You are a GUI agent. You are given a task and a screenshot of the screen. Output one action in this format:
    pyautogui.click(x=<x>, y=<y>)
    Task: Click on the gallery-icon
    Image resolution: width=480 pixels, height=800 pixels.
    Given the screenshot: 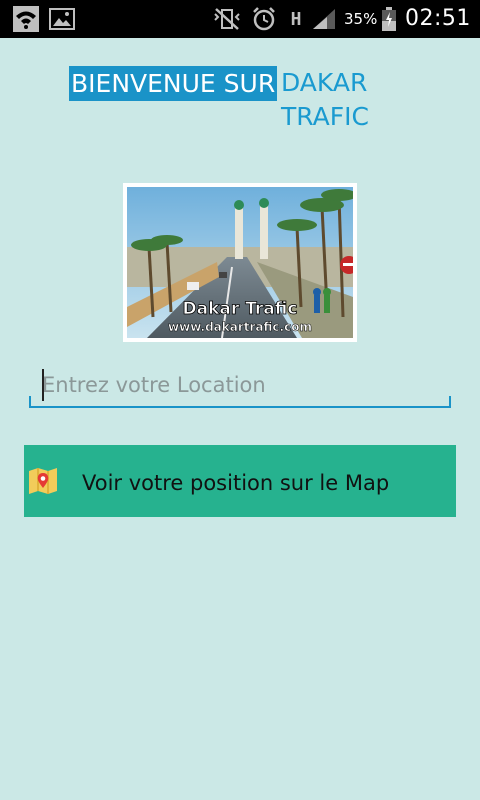 What is the action you would take?
    pyautogui.click(x=62, y=19)
    